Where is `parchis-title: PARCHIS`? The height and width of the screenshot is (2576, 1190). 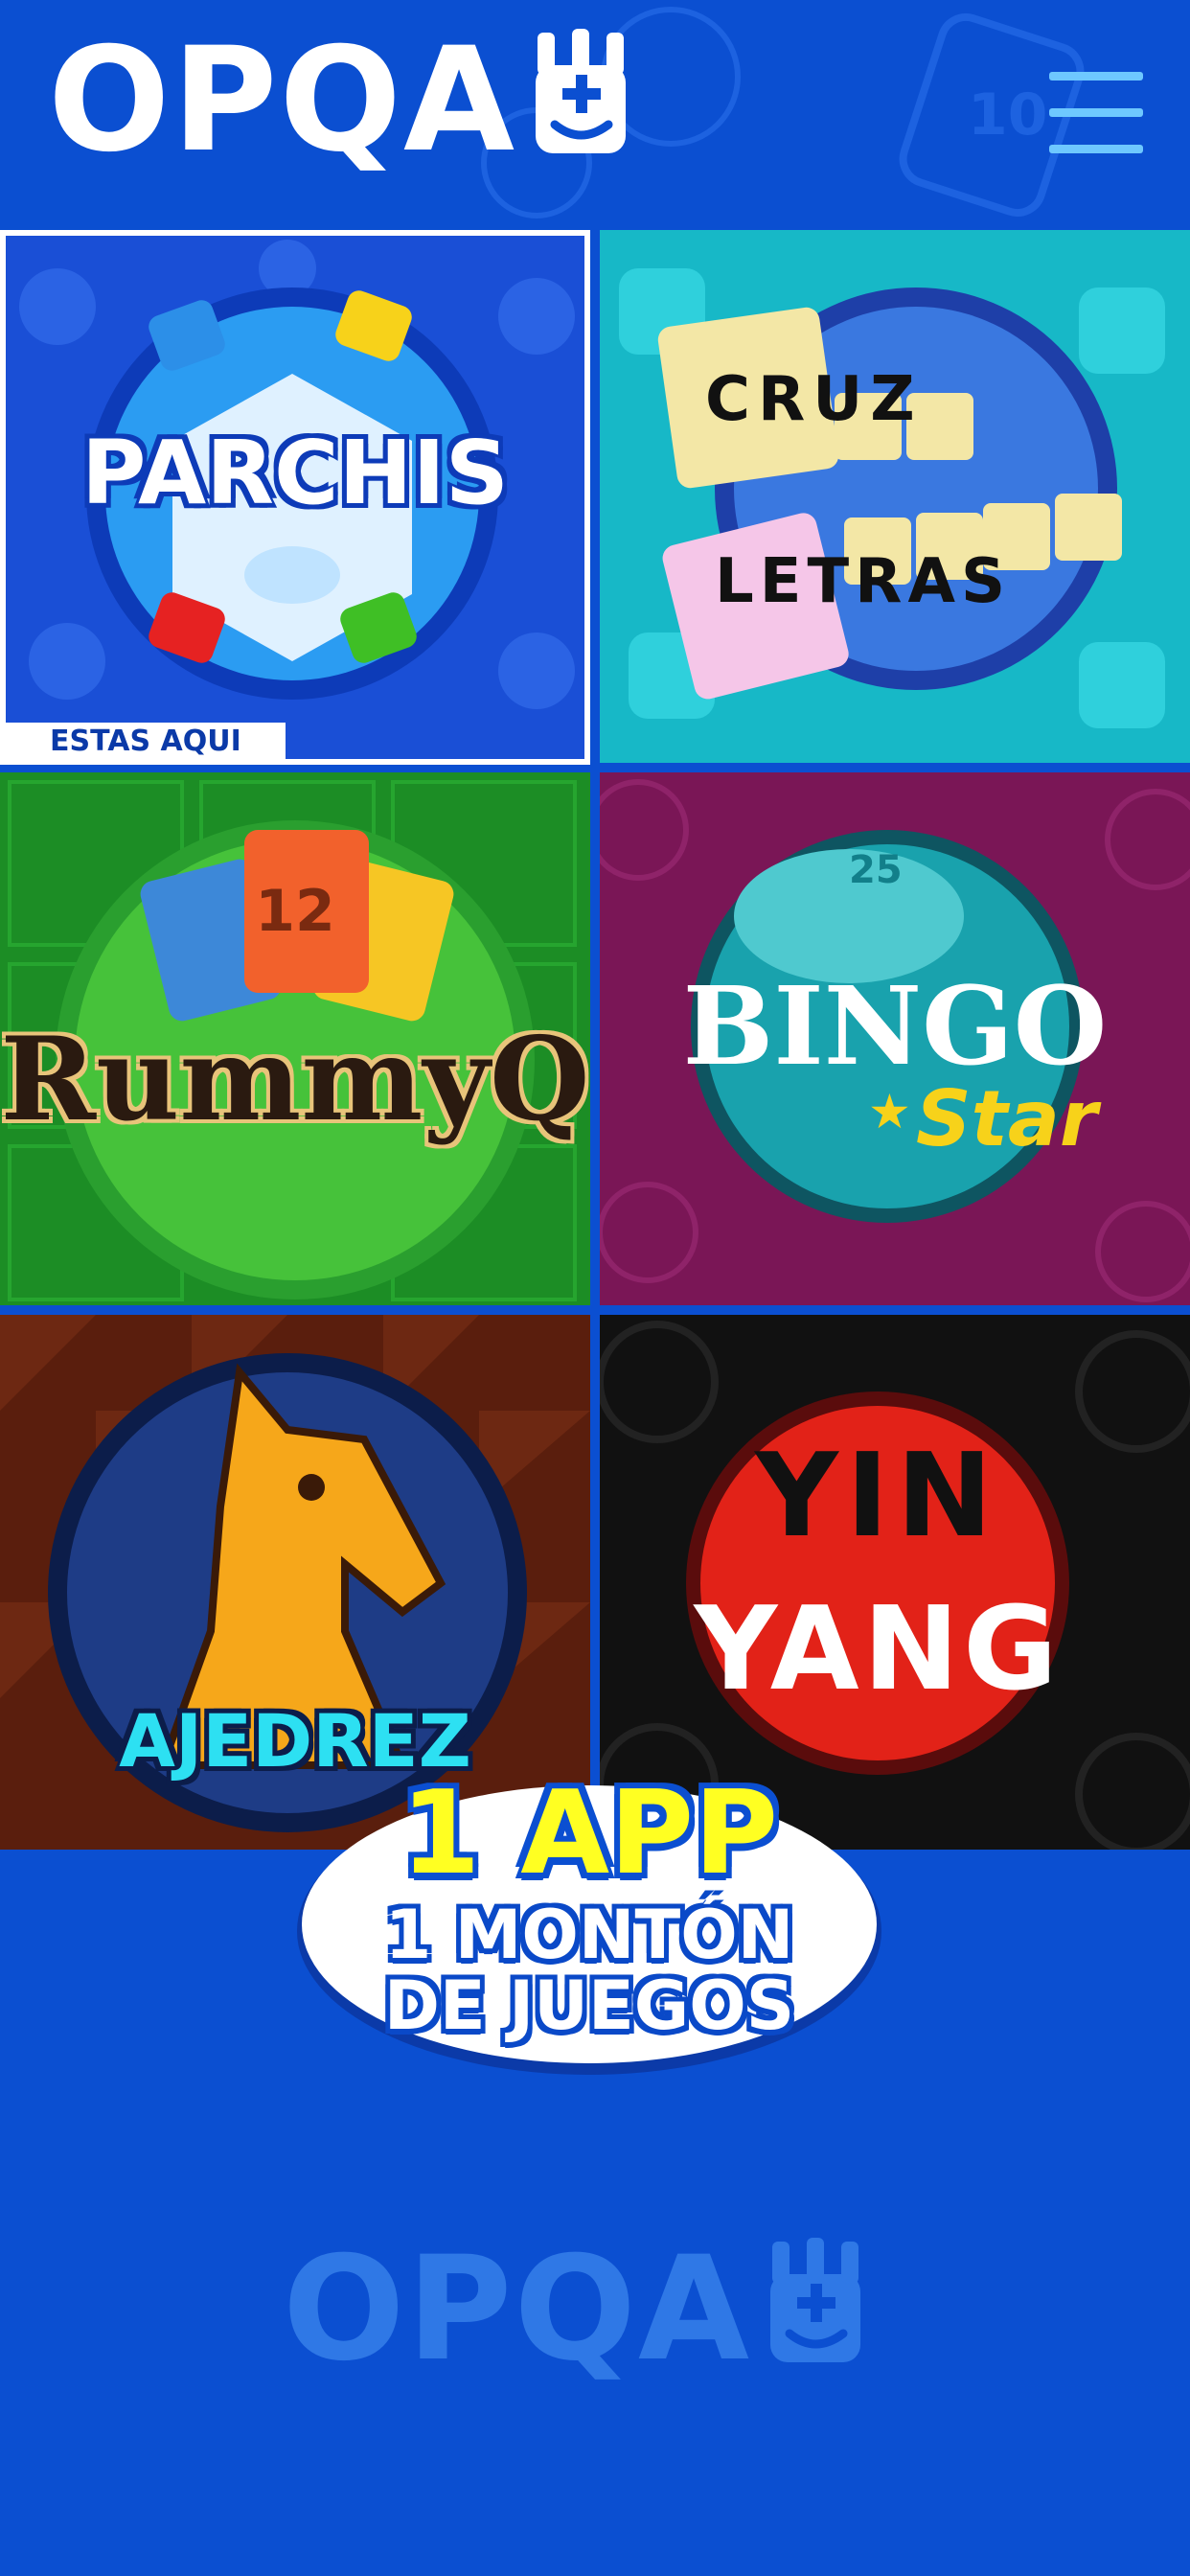
parchis-title: PARCHIS is located at coordinates (295, 473).